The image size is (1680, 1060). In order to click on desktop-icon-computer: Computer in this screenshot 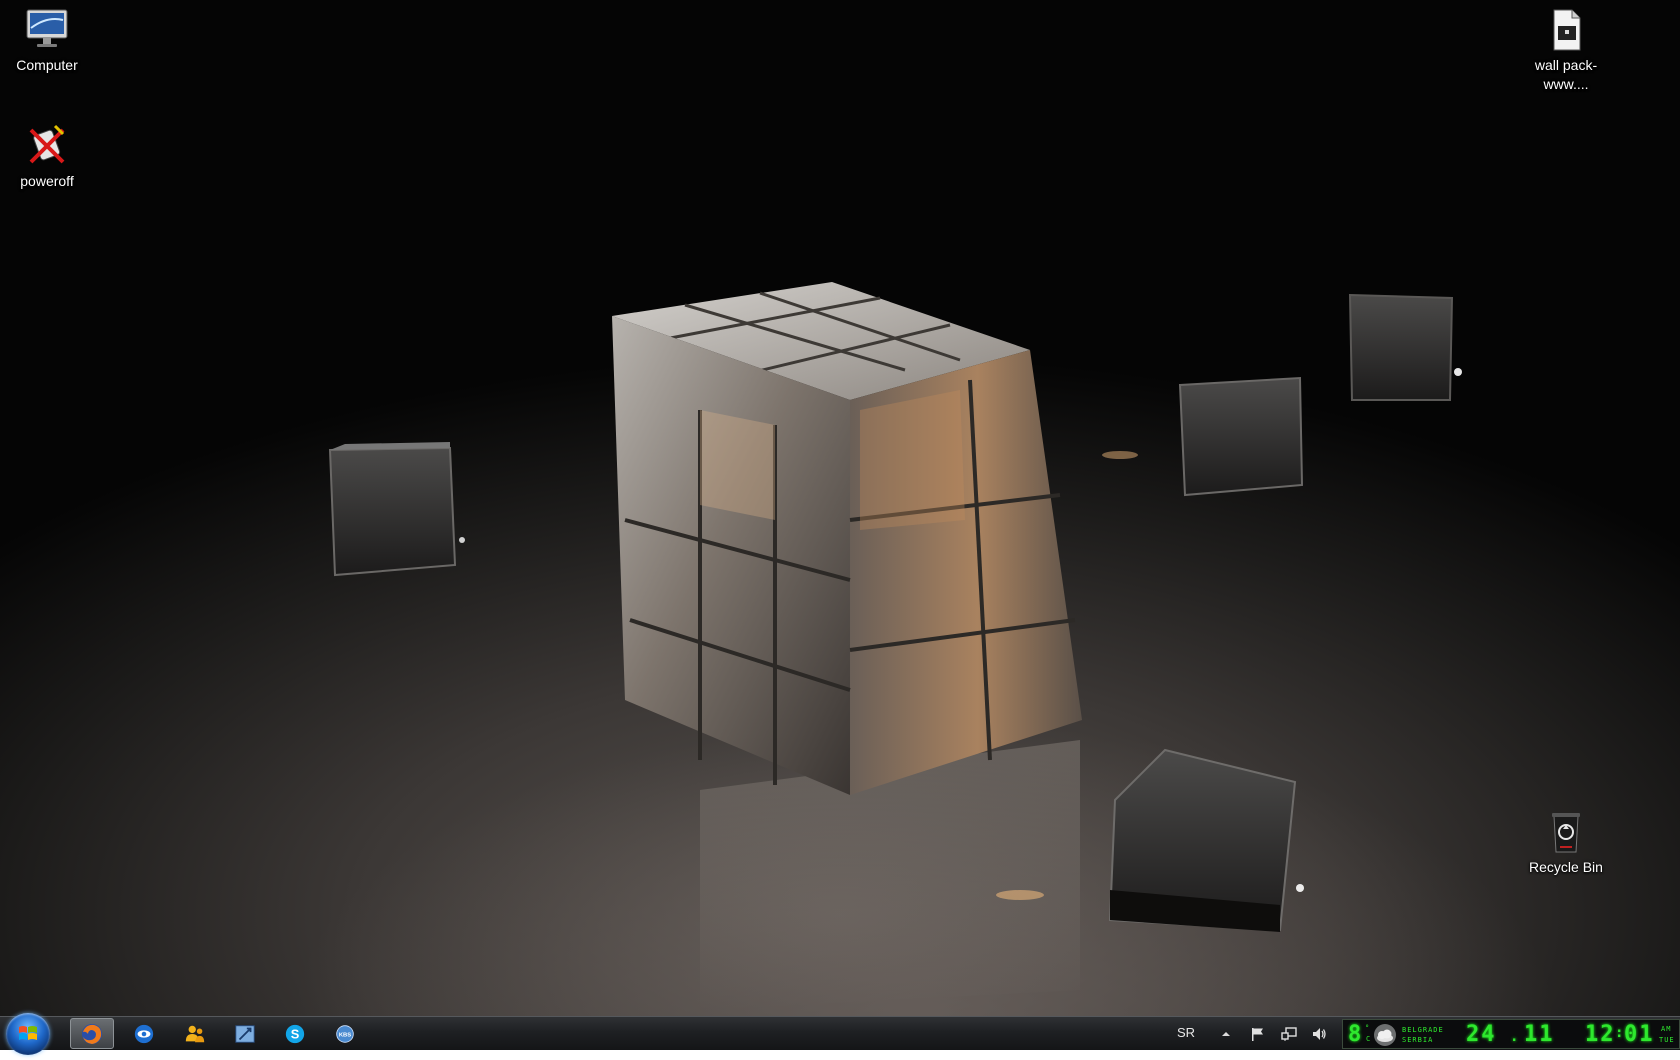, I will do `click(47, 40)`.